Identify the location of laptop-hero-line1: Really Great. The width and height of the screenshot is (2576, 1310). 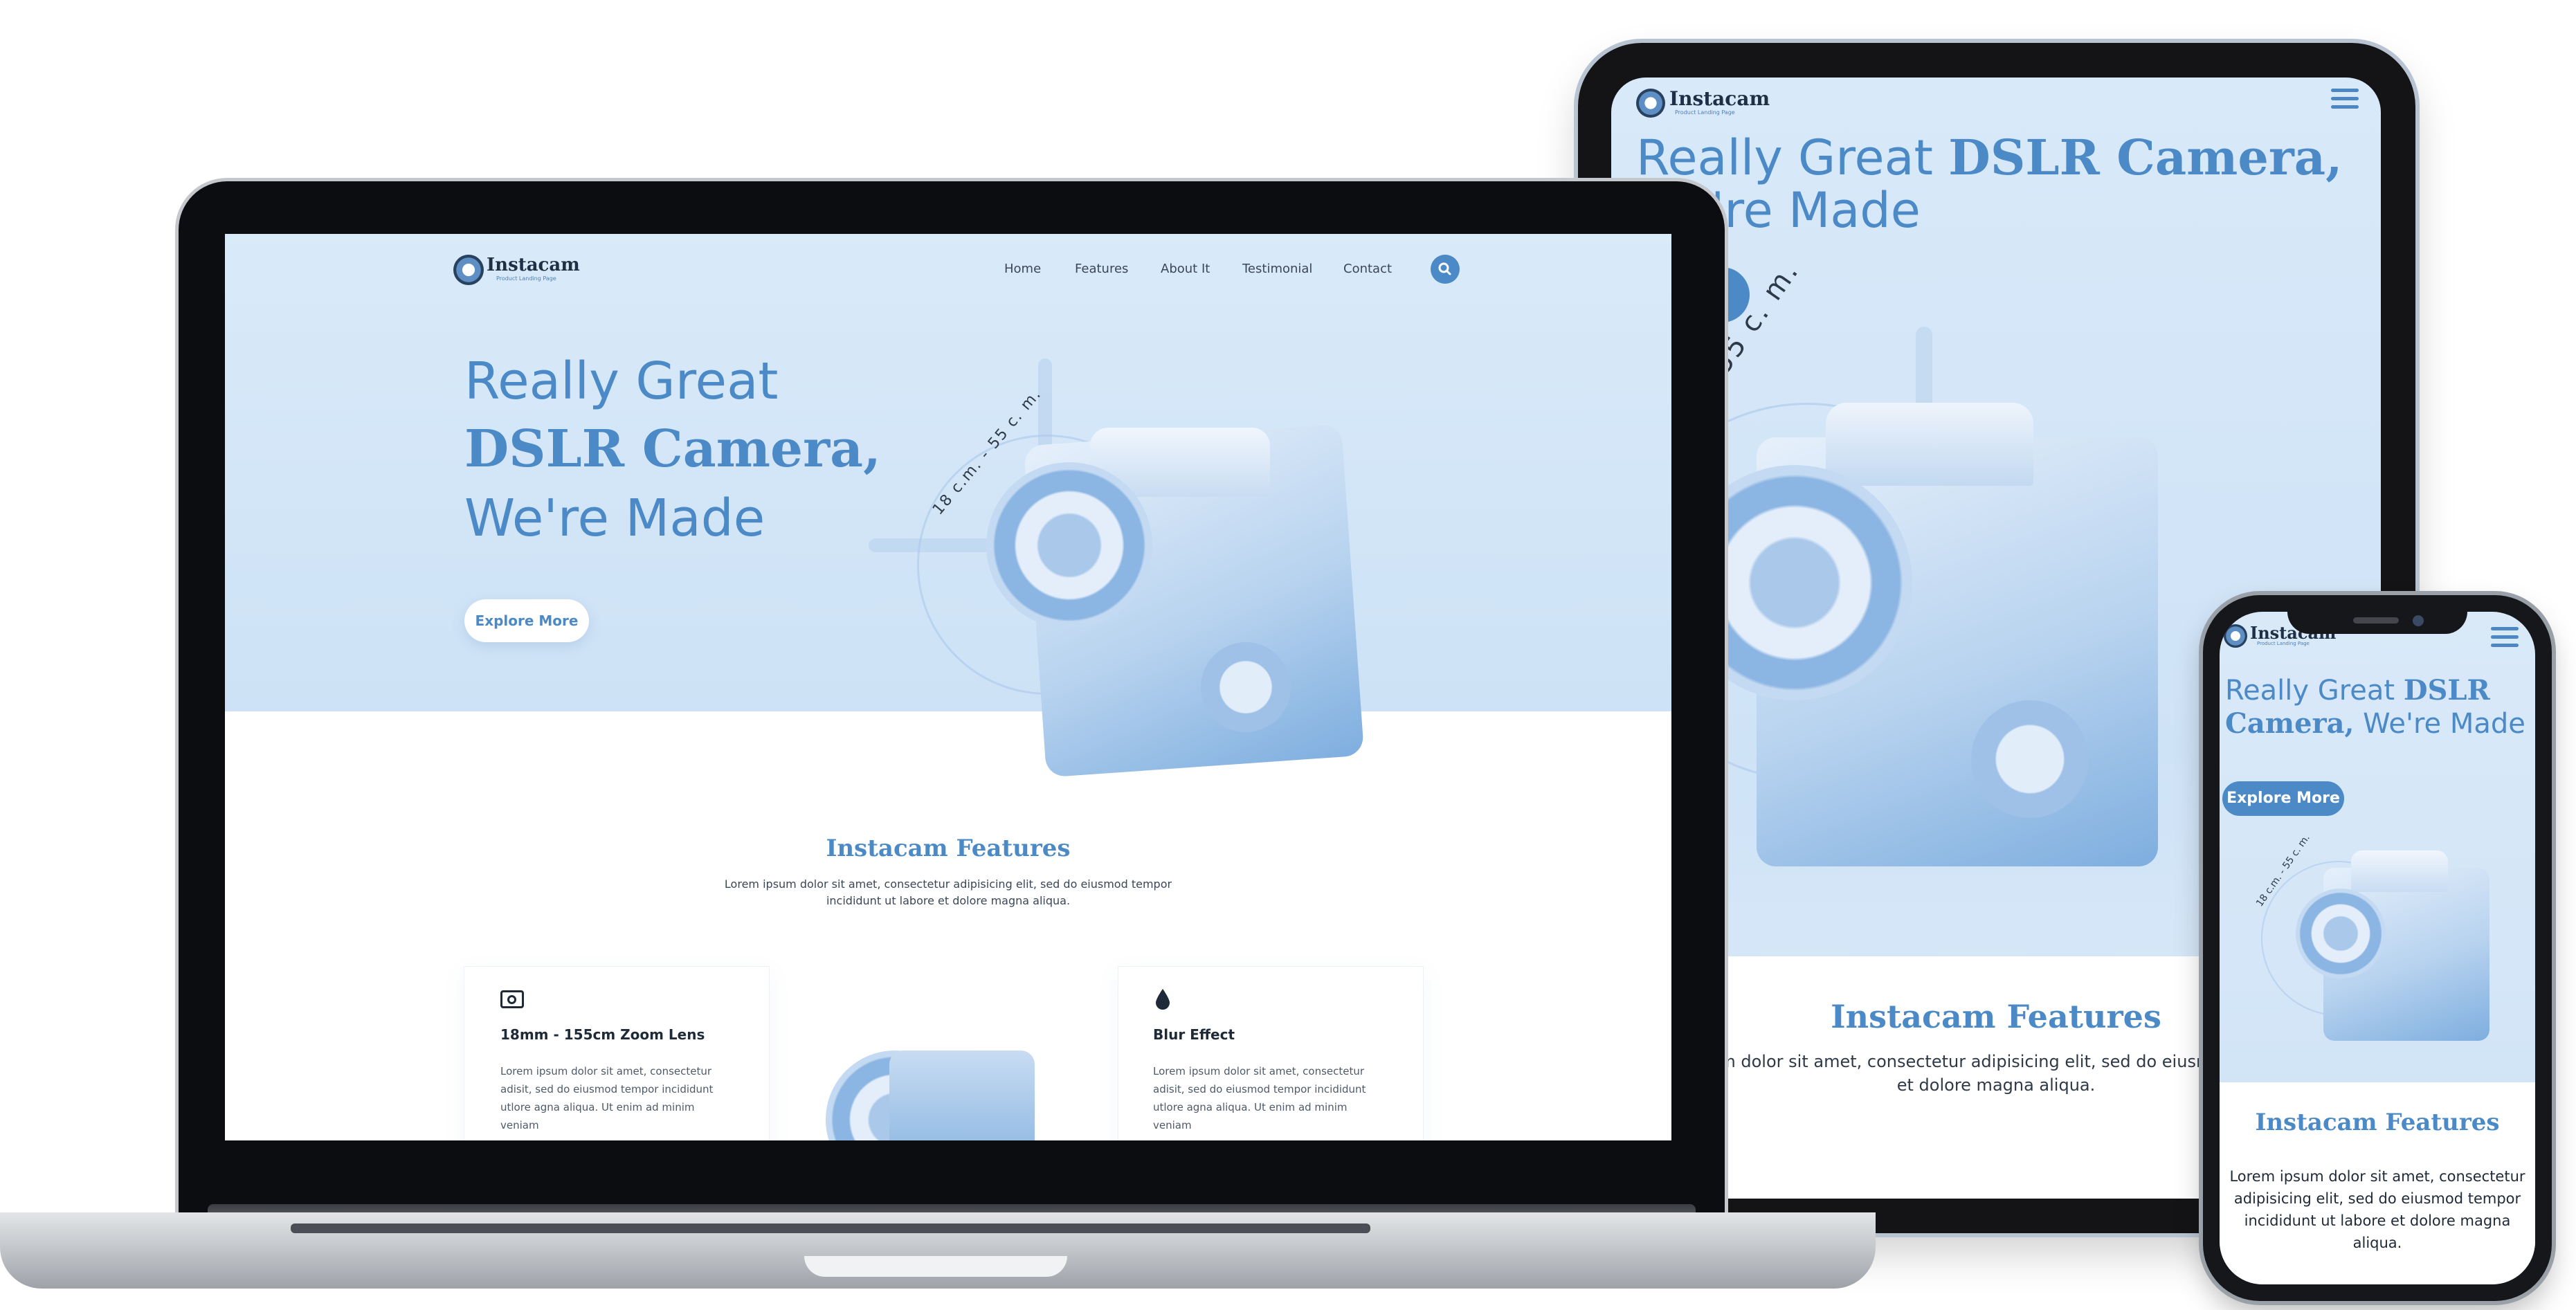
(621, 382).